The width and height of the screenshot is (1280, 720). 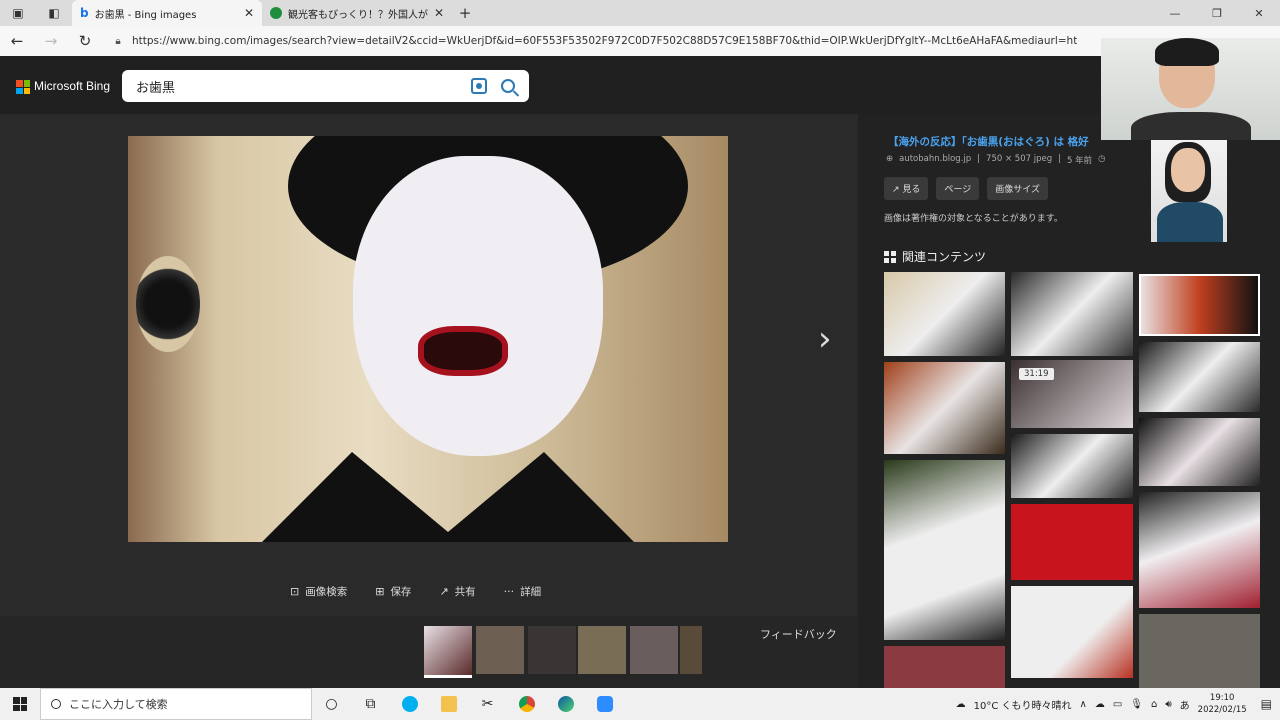 What do you see at coordinates (526, 704) in the screenshot?
I see `chrome-icon` at bounding box center [526, 704].